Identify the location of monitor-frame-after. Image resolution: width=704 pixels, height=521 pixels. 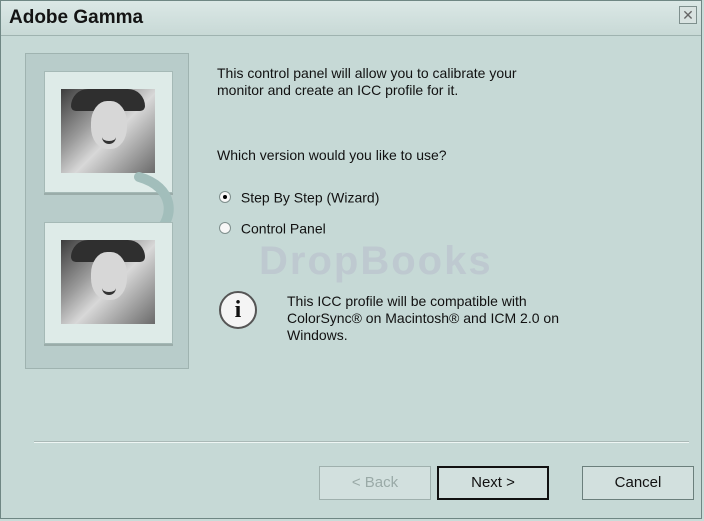
(108, 283).